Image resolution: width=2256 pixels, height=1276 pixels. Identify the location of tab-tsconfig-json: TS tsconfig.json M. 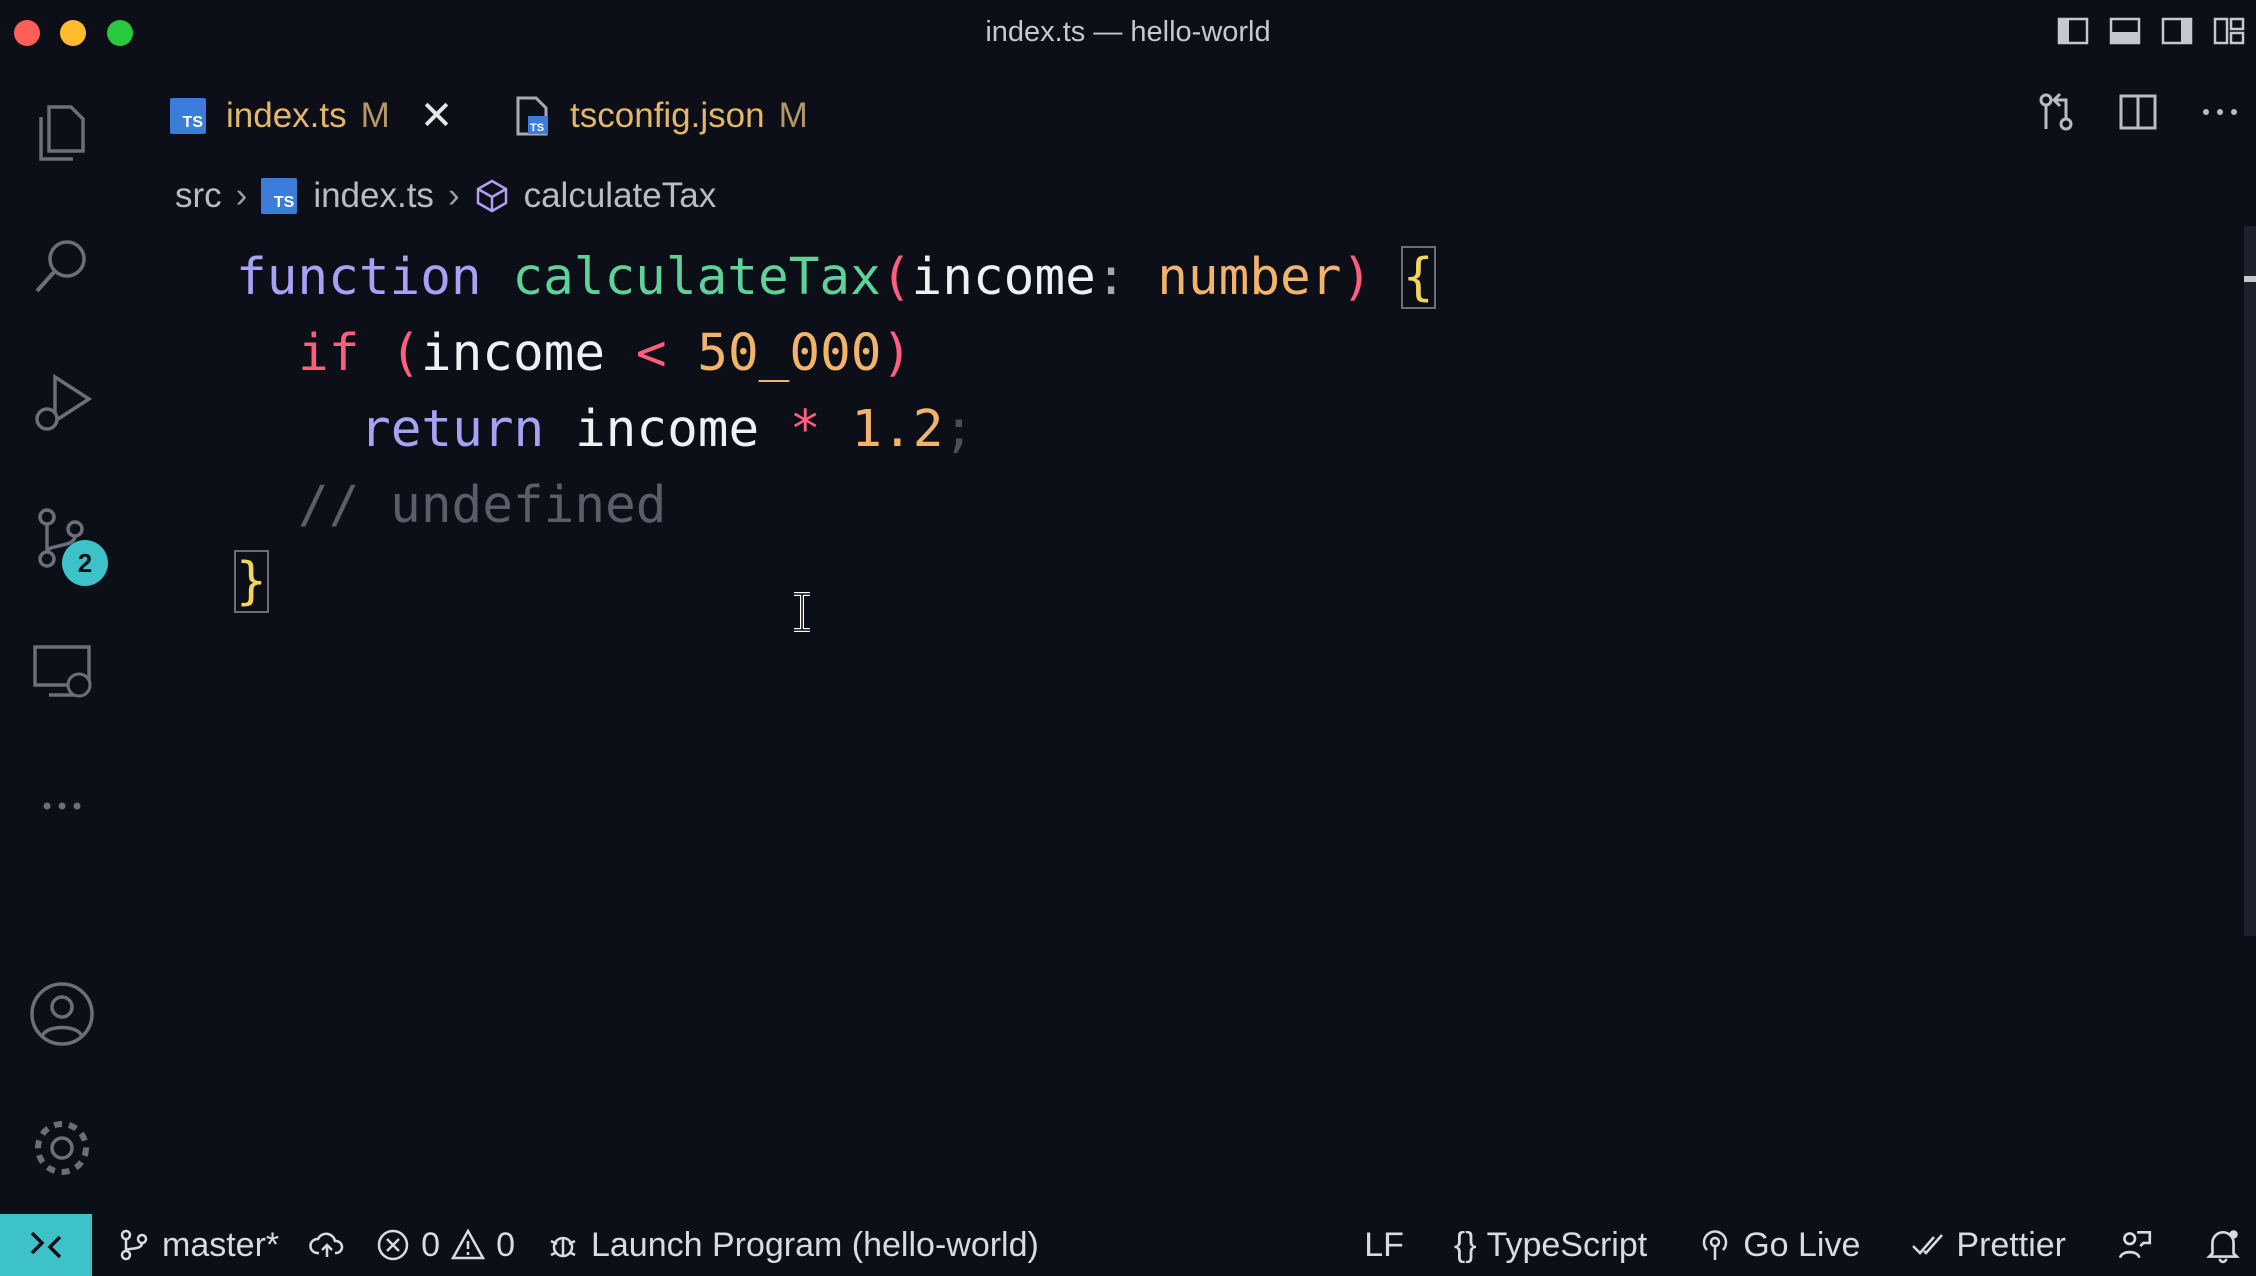
(661, 116).